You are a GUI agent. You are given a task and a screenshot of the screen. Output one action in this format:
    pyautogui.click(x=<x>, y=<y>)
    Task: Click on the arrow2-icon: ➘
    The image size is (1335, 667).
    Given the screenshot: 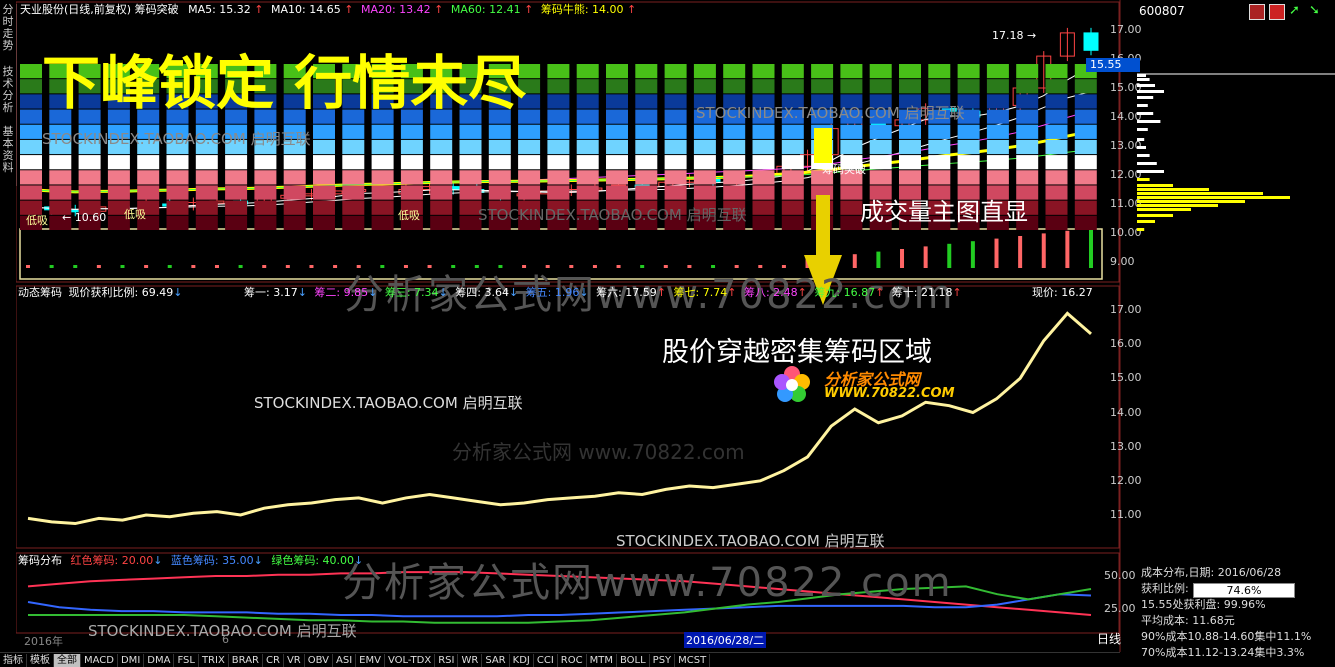 What is the action you would take?
    pyautogui.click(x=1316, y=10)
    